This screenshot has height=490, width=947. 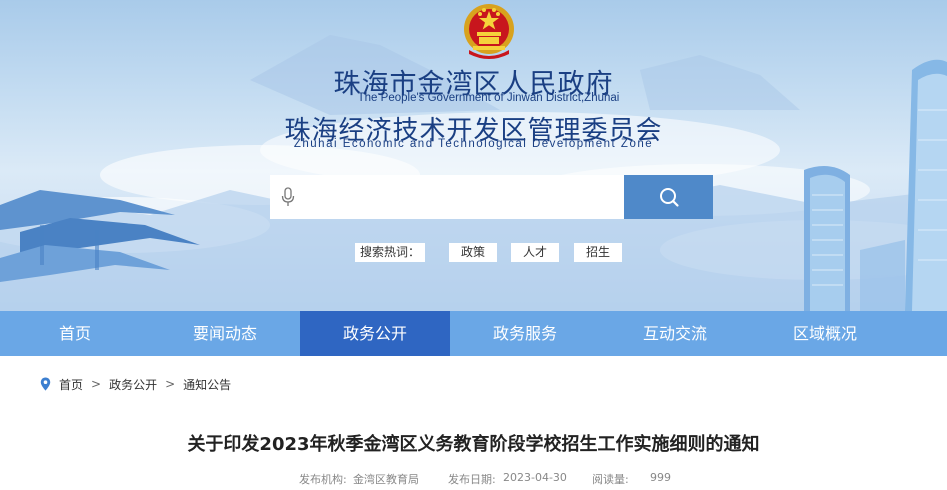 What do you see at coordinates (660, 477) in the screenshot?
I see `views-count: 999` at bounding box center [660, 477].